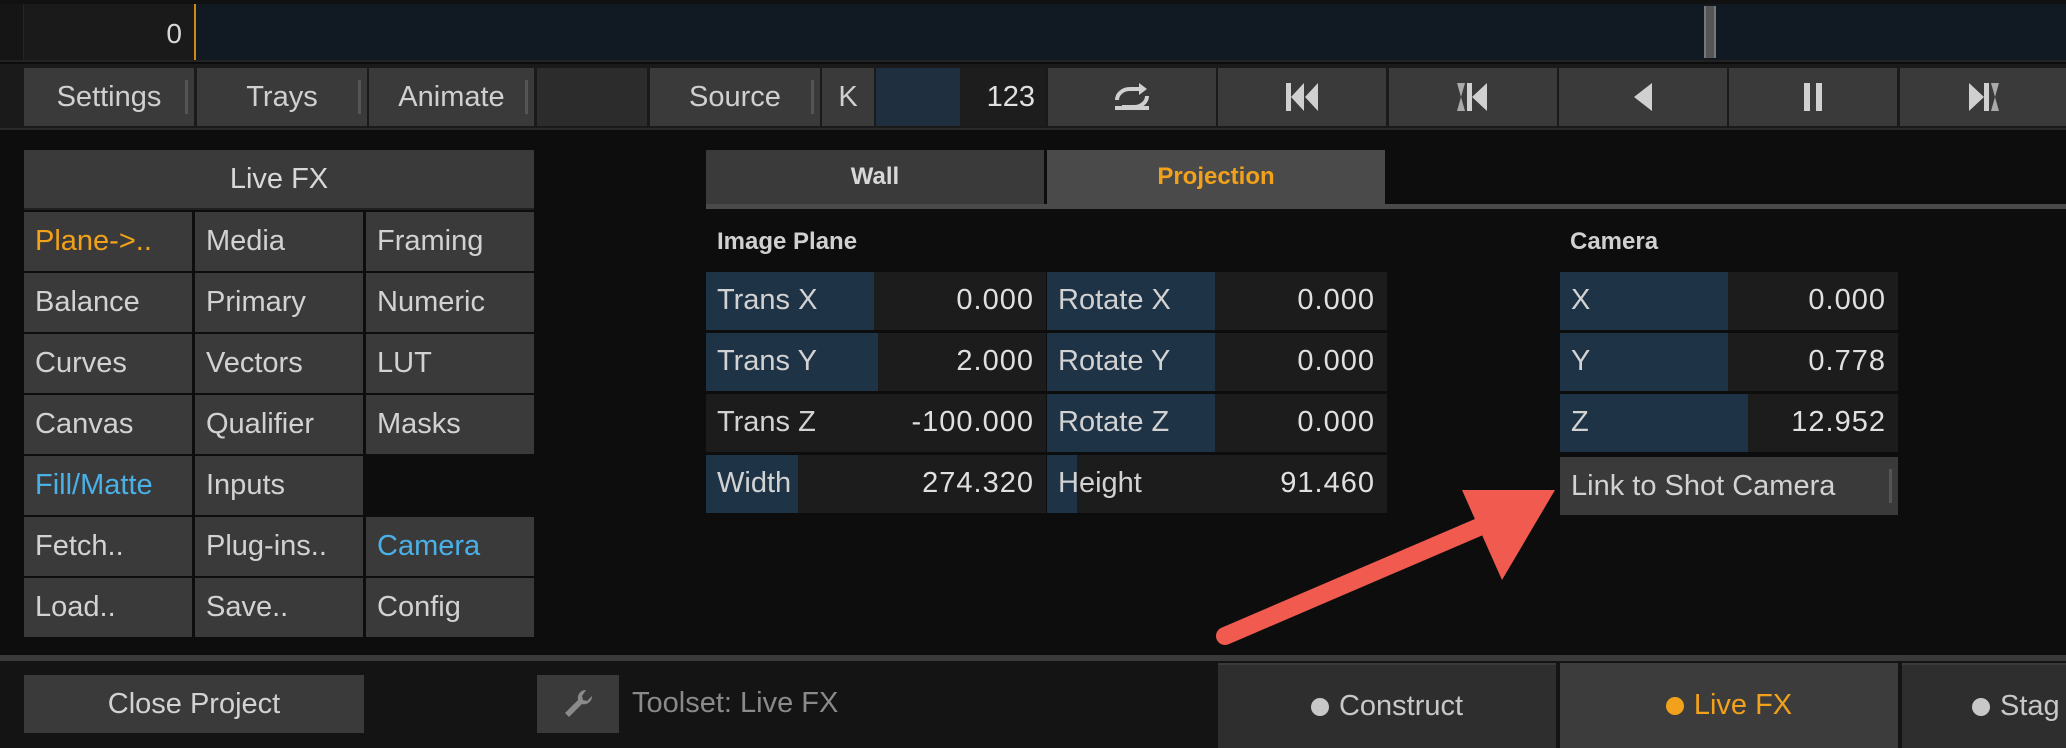 The width and height of the screenshot is (2066, 748). What do you see at coordinates (1100, 483) in the screenshot?
I see `height-label: Height` at bounding box center [1100, 483].